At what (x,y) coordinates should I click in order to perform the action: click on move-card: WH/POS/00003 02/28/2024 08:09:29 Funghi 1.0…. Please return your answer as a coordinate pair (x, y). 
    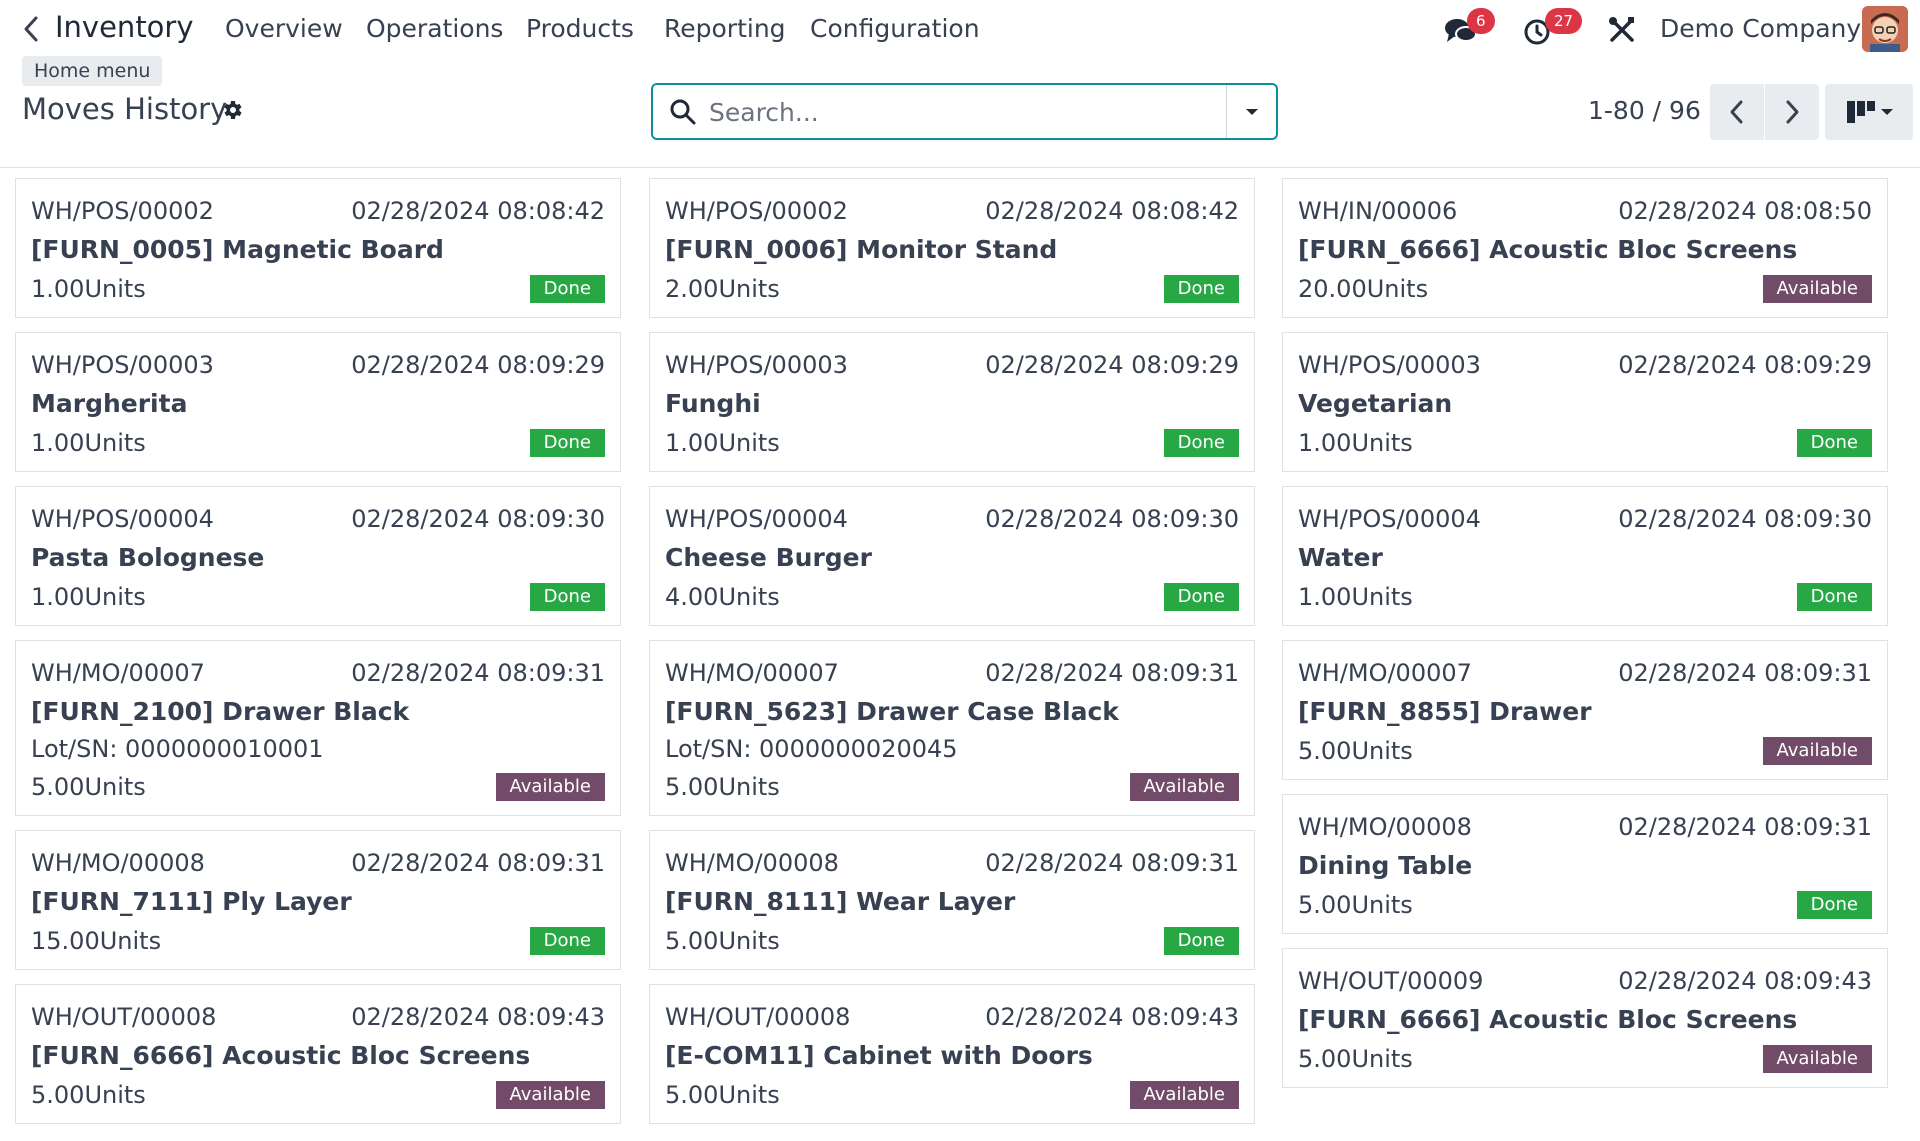
    Looking at the image, I should click on (952, 402).